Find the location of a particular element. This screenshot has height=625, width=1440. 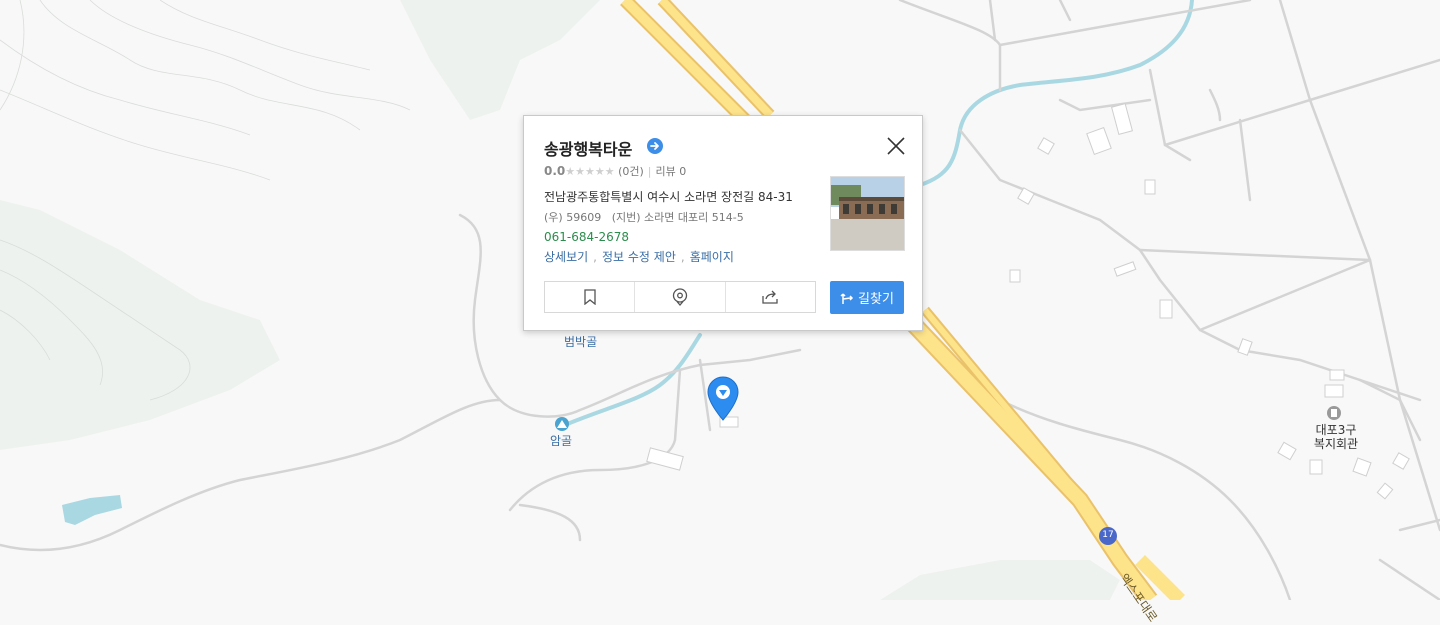

marker-pin-icon is located at coordinates (723, 398).